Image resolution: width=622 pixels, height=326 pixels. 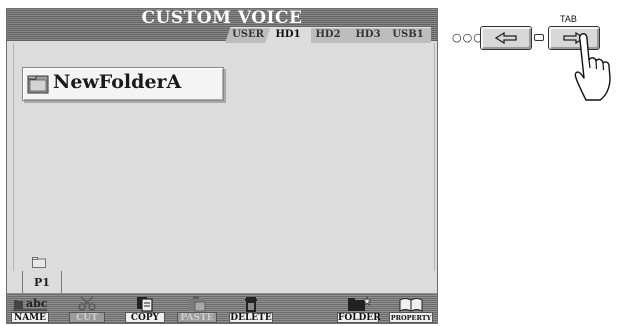 What do you see at coordinates (408, 35) in the screenshot?
I see `tab-usb1: USB1` at bounding box center [408, 35].